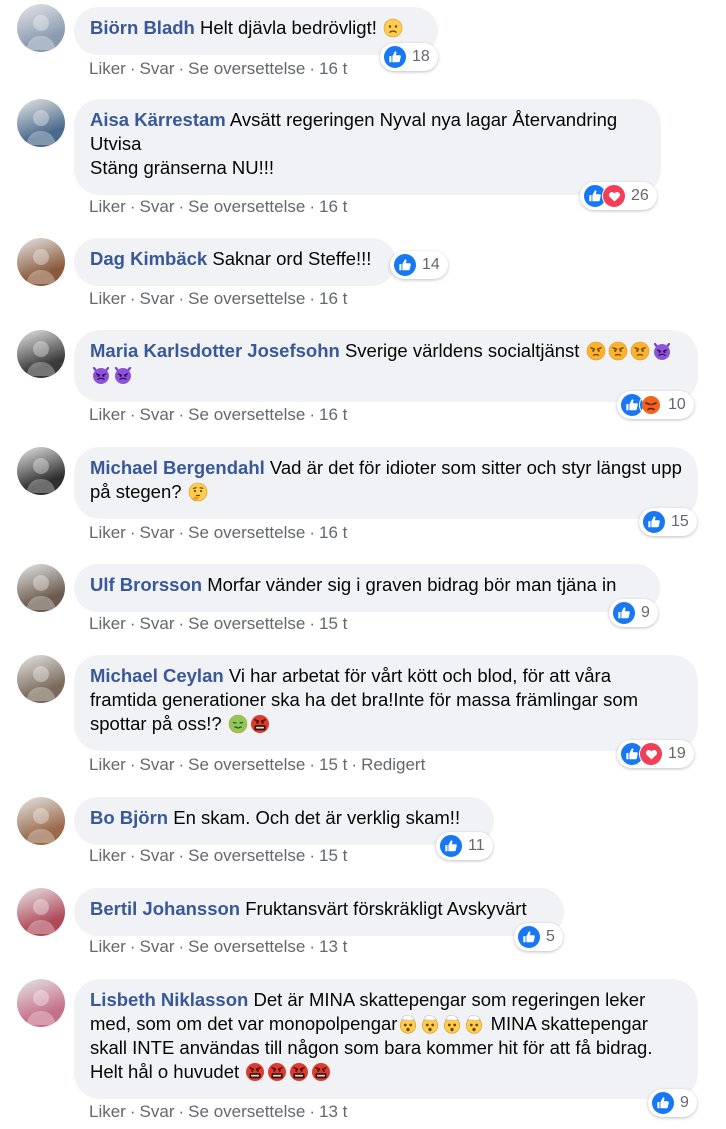 The width and height of the screenshot is (726, 1129). Describe the element at coordinates (238, 723) in the screenshot. I see `nauseated-face-emoji-icon` at that location.